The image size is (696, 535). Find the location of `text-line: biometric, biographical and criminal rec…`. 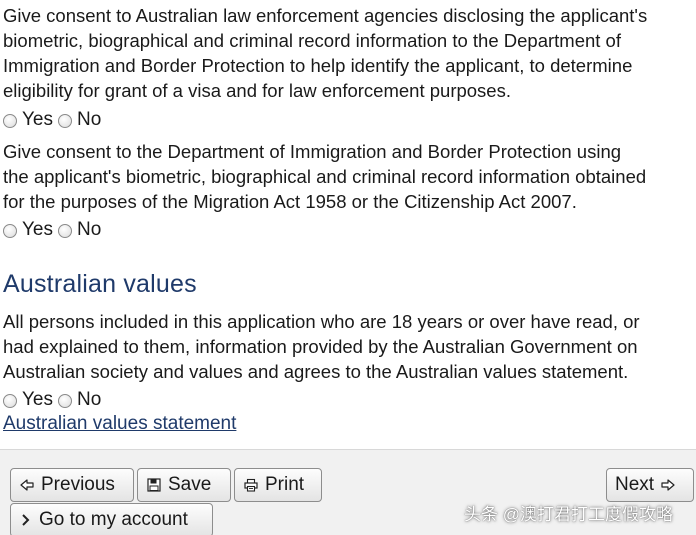

text-line: biometric, biographical and criminal rec… is located at coordinates (312, 40).